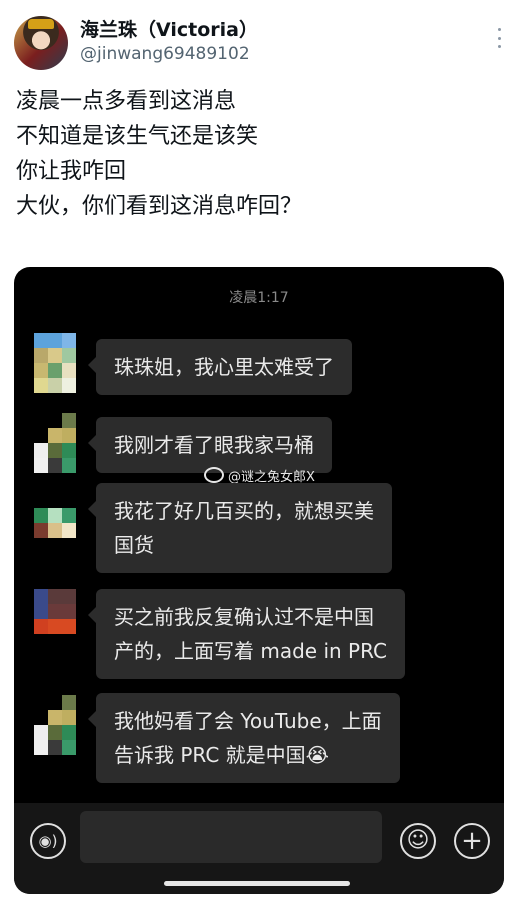 The height and width of the screenshot is (900, 517). What do you see at coordinates (259, 43) in the screenshot?
I see `tweet-header: 海兰珠（Victoria） @jinwang69489102` at bounding box center [259, 43].